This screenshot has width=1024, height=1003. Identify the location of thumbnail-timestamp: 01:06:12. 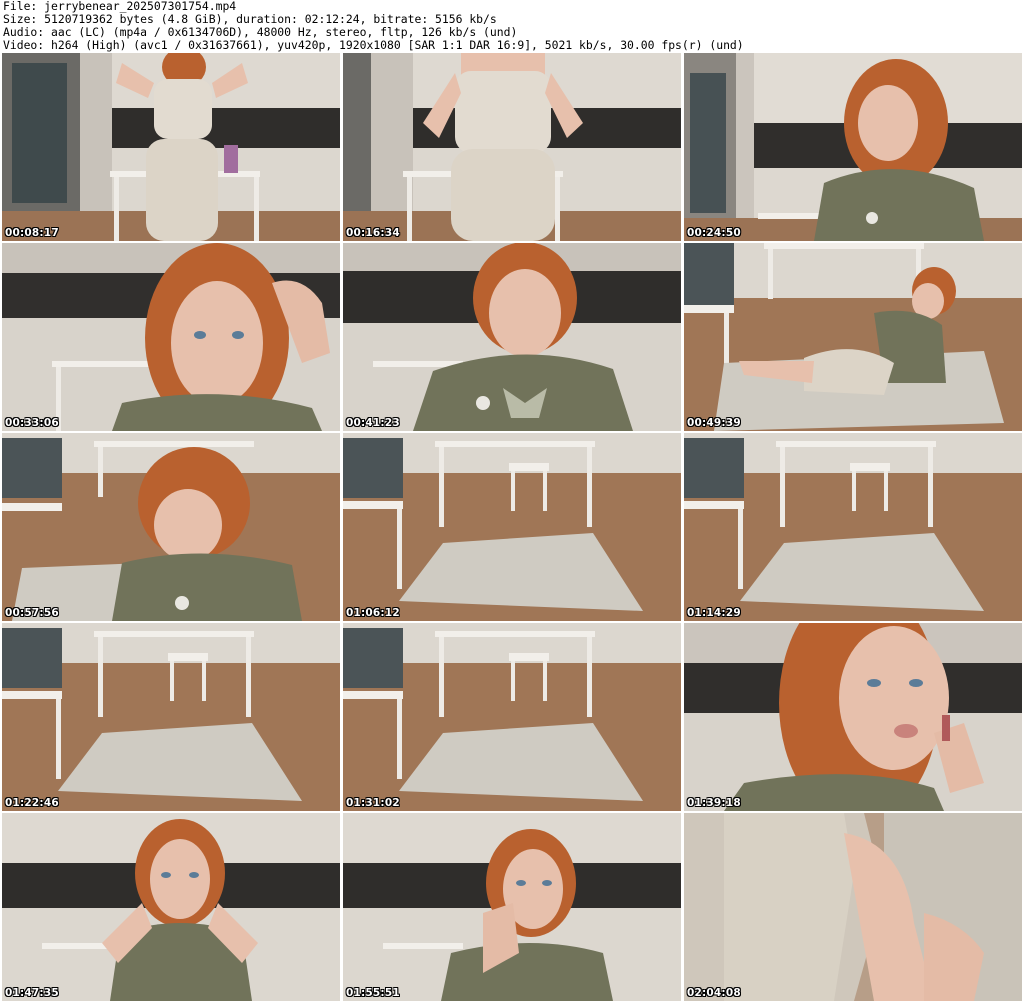
(373, 613).